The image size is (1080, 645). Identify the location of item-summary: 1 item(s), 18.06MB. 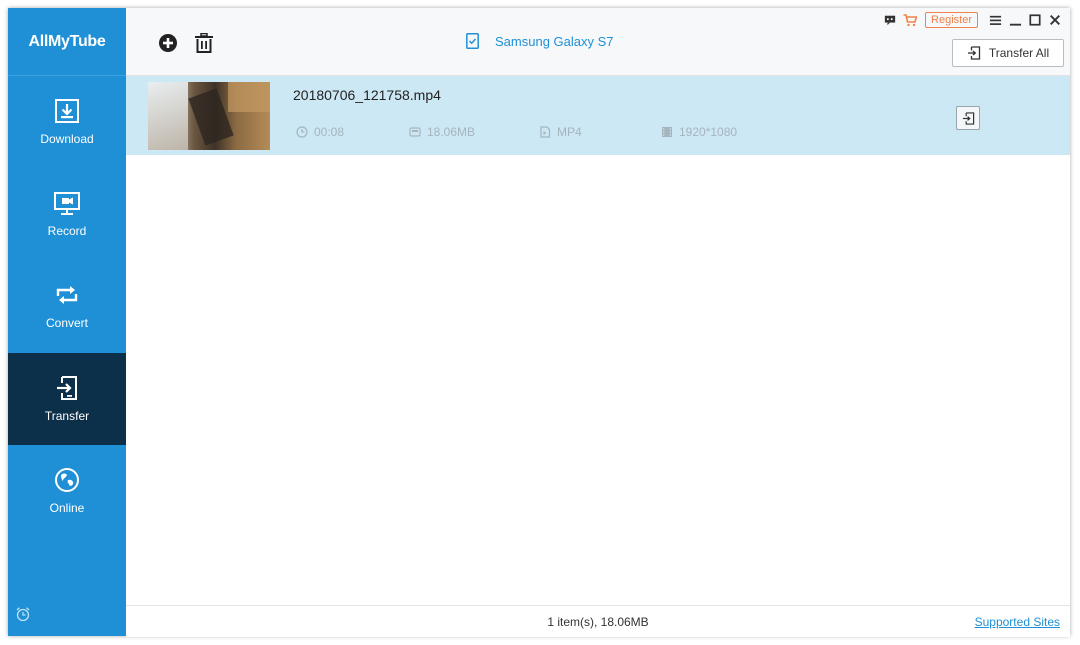
(598, 622).